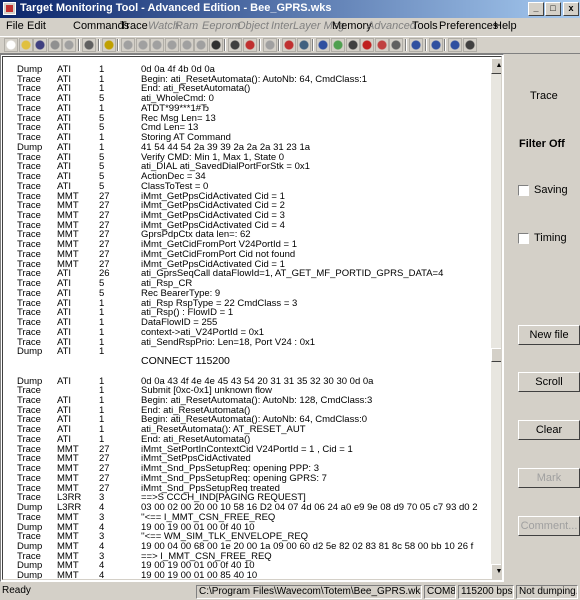 The width and height of the screenshot is (580, 600). I want to click on log-row: Trace ATI 5 ati_Rsp_CR, so click(255, 284).